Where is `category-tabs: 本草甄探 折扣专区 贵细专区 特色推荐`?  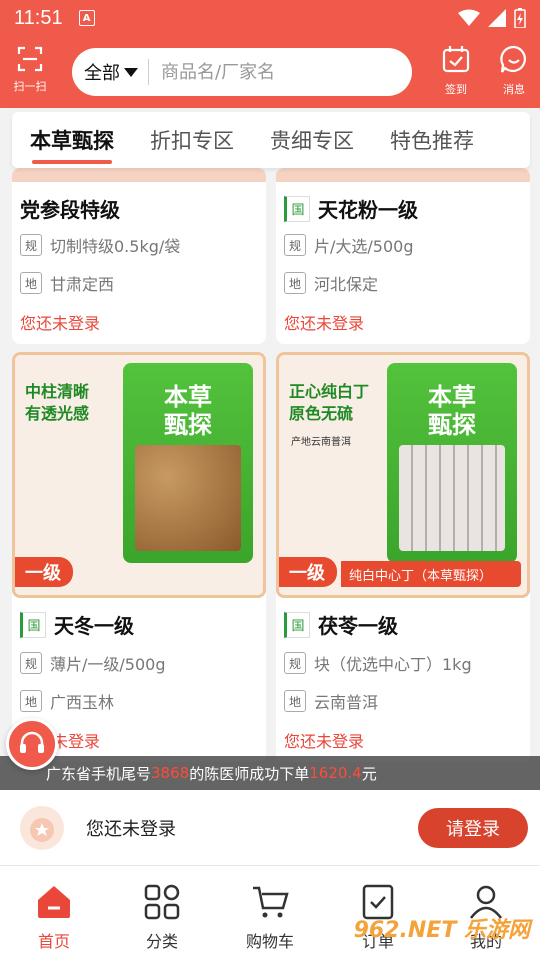
category-tabs: 本草甄探 折扣专区 贵细专区 特色推荐 is located at coordinates (271, 140).